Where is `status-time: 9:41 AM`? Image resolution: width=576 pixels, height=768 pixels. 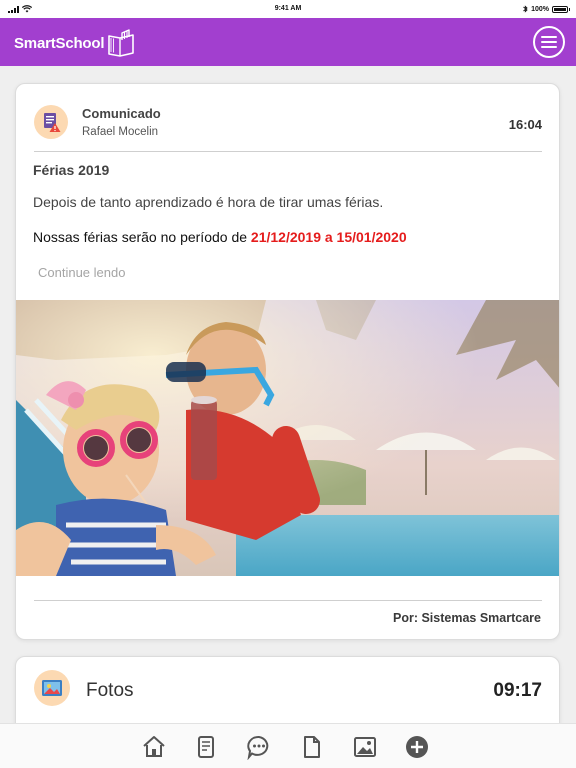
status-time: 9:41 AM is located at coordinates (288, 8).